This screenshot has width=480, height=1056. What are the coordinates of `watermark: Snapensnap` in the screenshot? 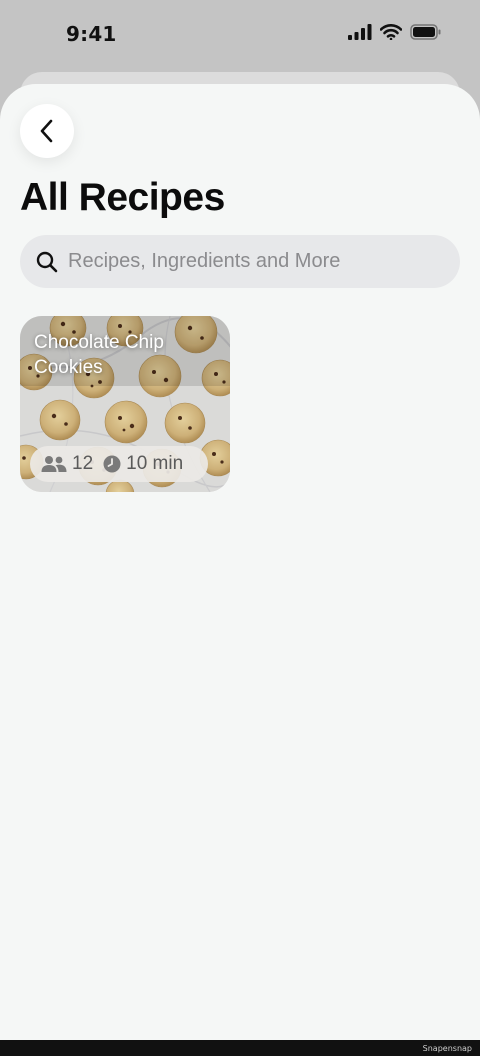 It's located at (447, 1048).